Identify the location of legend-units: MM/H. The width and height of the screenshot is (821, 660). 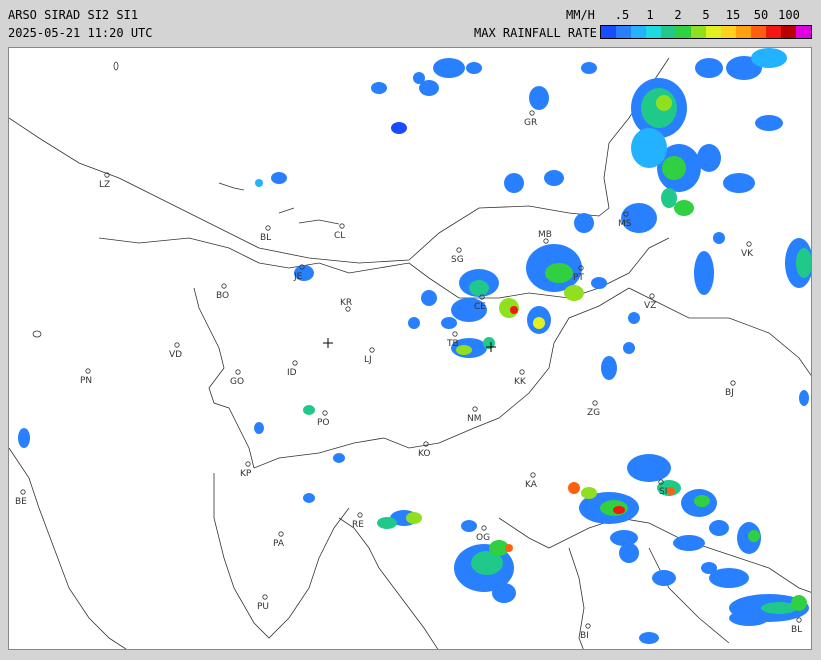
(580, 15).